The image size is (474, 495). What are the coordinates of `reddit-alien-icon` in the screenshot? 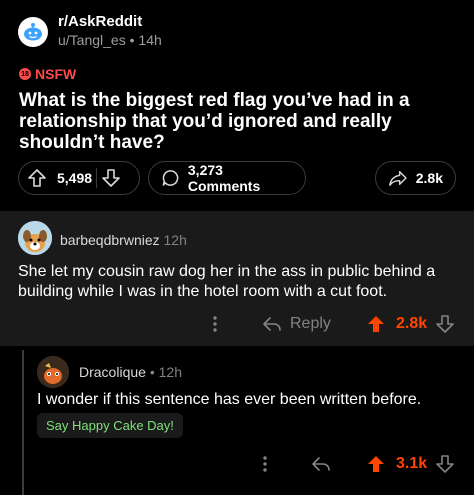 It's located at (33, 32).